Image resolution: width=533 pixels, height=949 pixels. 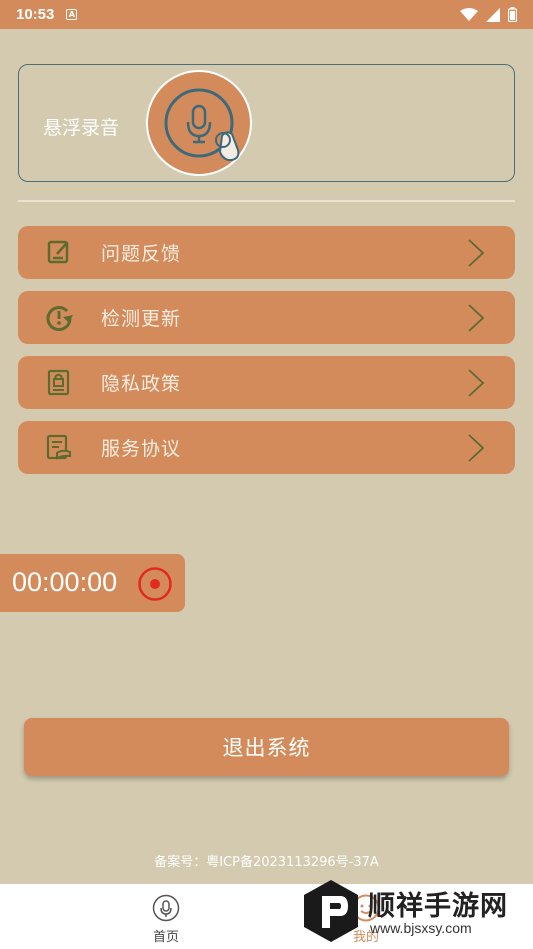 What do you see at coordinates (266, 252) in the screenshot?
I see `menu-item-feedback: 问题反馈` at bounding box center [266, 252].